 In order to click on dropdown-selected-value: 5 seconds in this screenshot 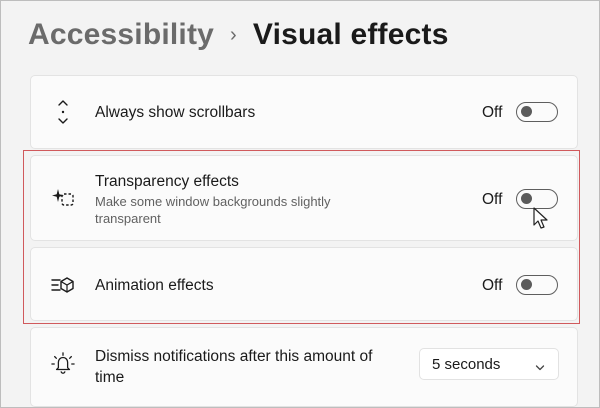, I will do `click(466, 364)`.